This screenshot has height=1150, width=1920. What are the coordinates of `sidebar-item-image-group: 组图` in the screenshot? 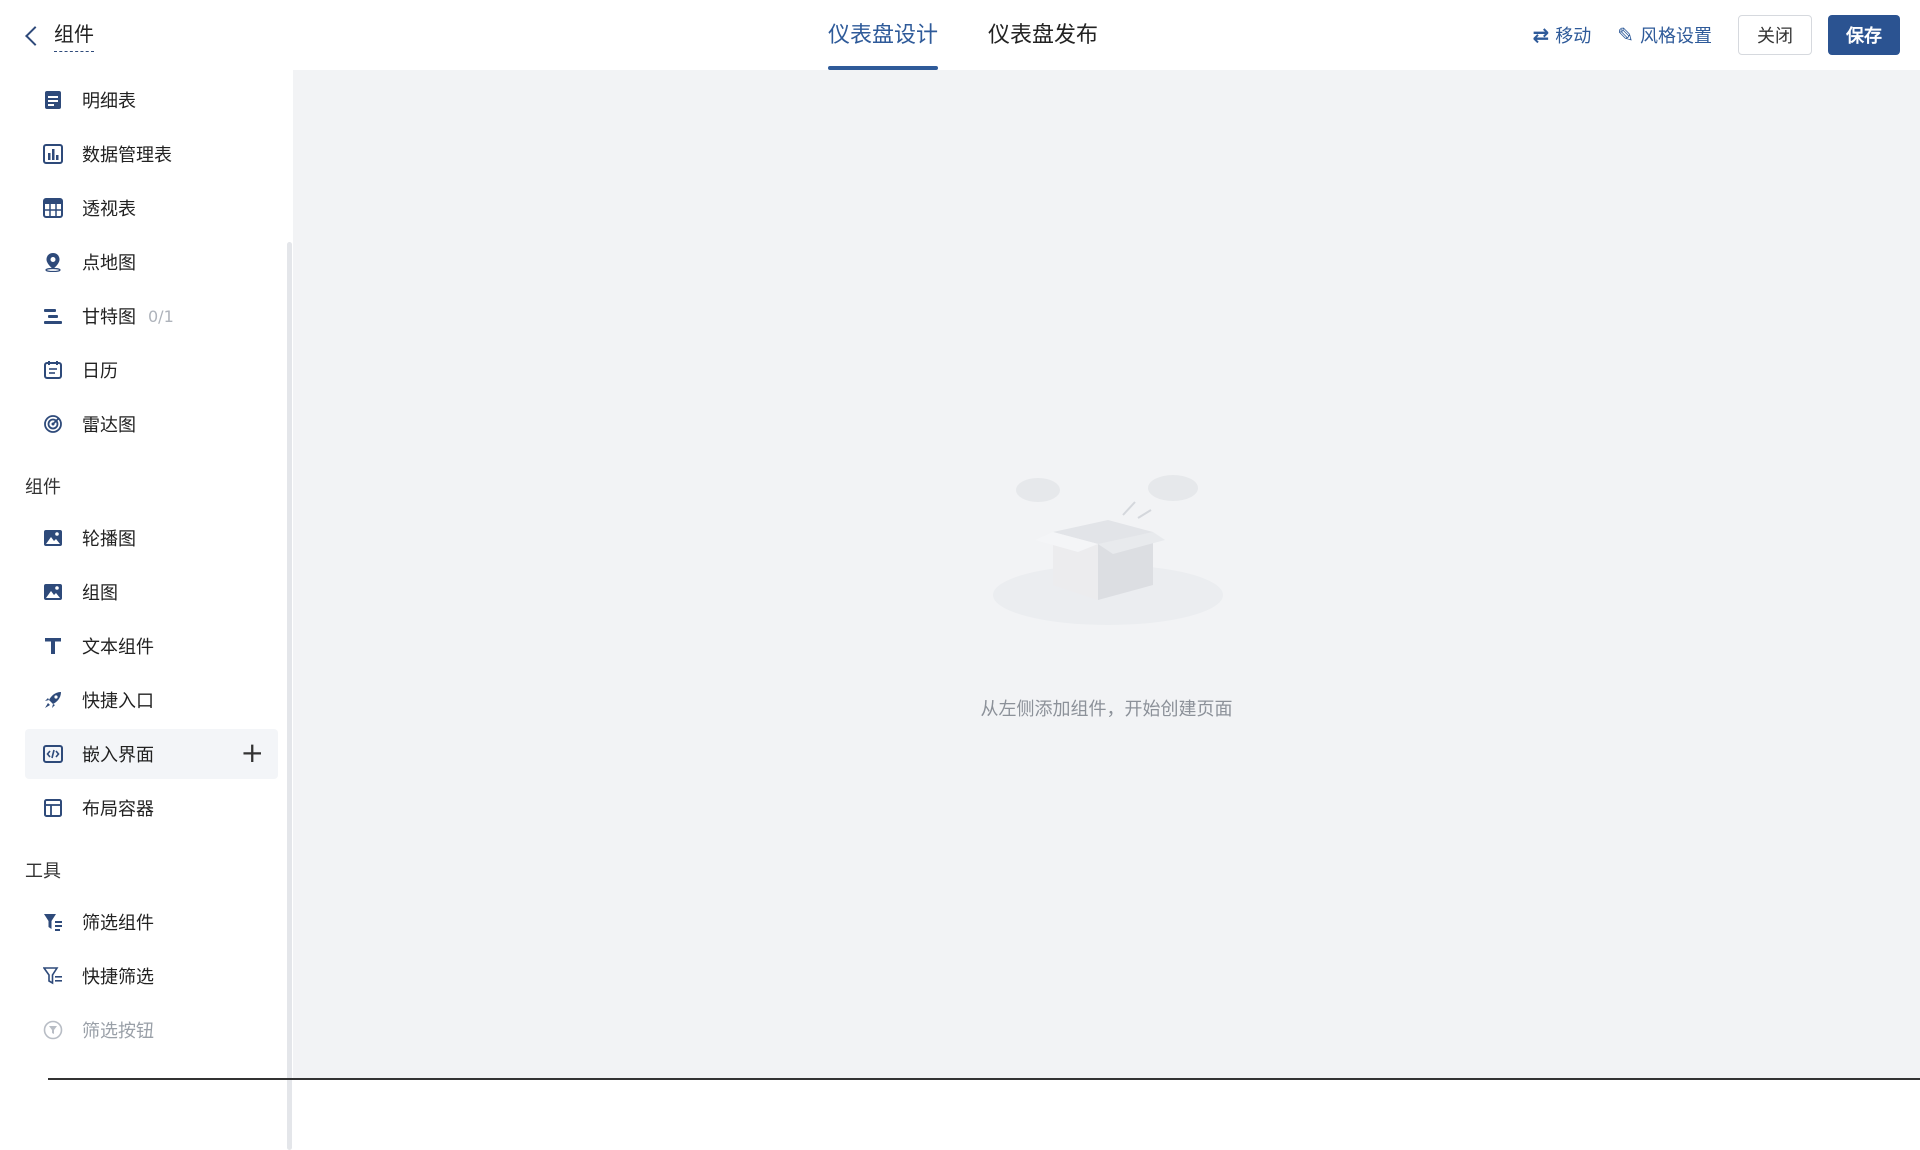 It's located at (151, 592).